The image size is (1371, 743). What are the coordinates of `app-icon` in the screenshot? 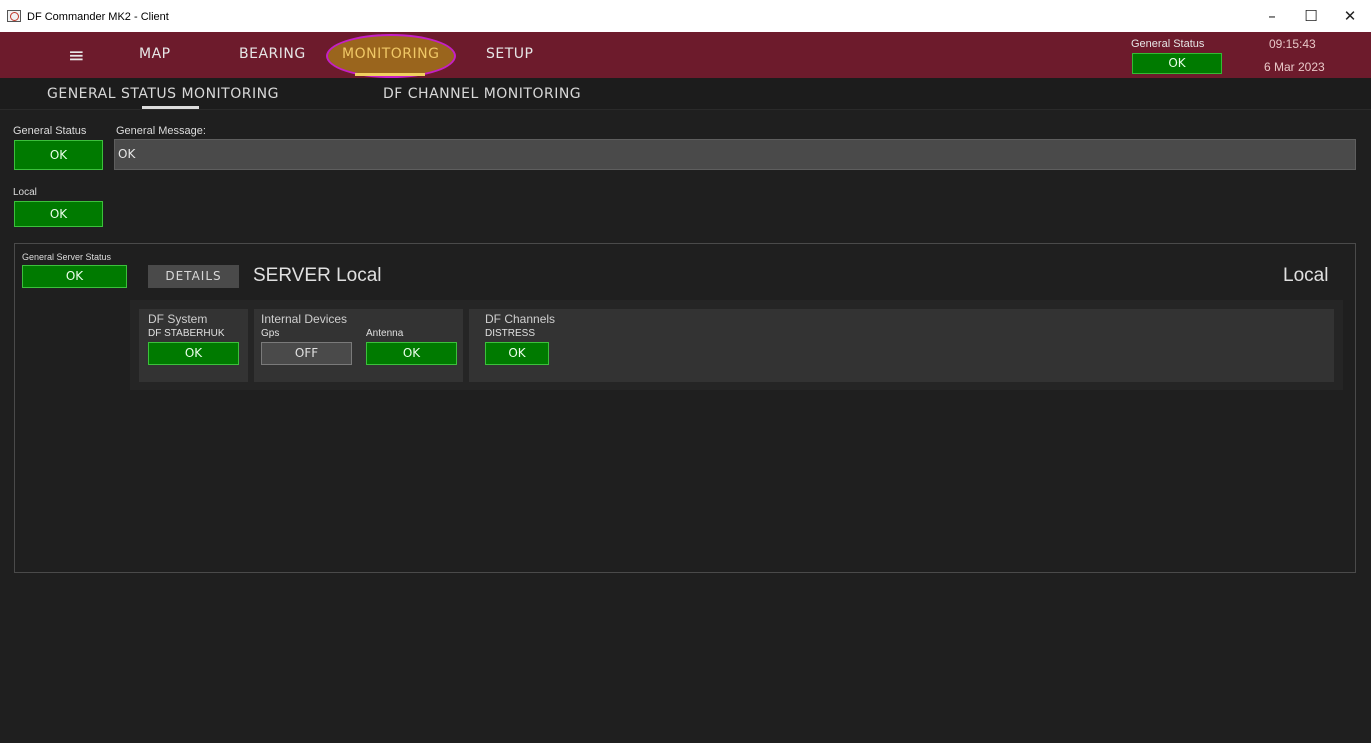 It's located at (14, 16).